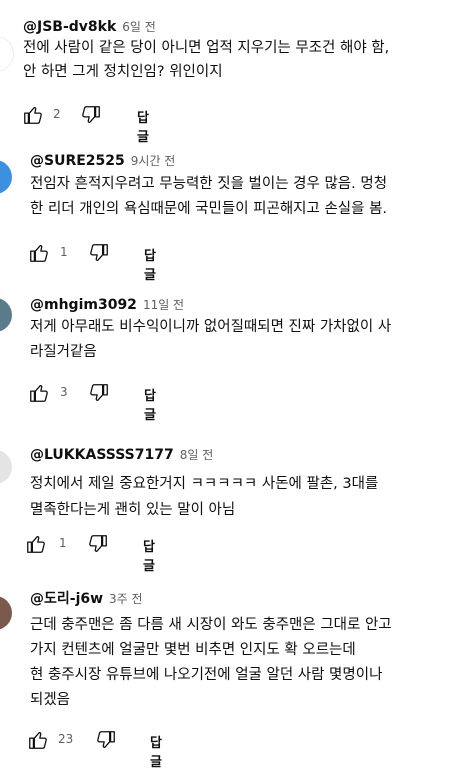 The height and width of the screenshot is (772, 476). Describe the element at coordinates (206, 675) in the screenshot. I see `comment-text-line: 현 충주시장 유튜브에 나오기전에 얼굴 알던 사람 몇명이나` at that location.